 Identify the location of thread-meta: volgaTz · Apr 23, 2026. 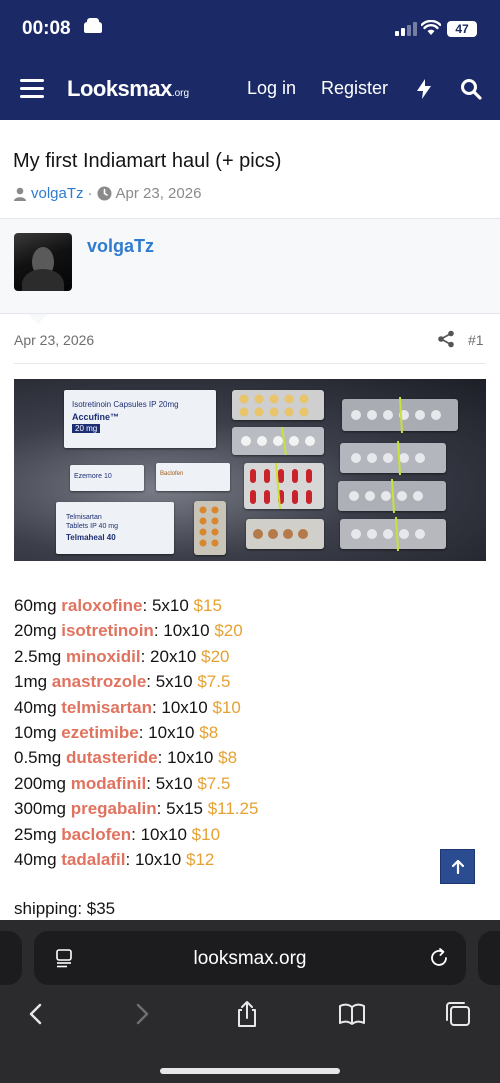
(107, 193).